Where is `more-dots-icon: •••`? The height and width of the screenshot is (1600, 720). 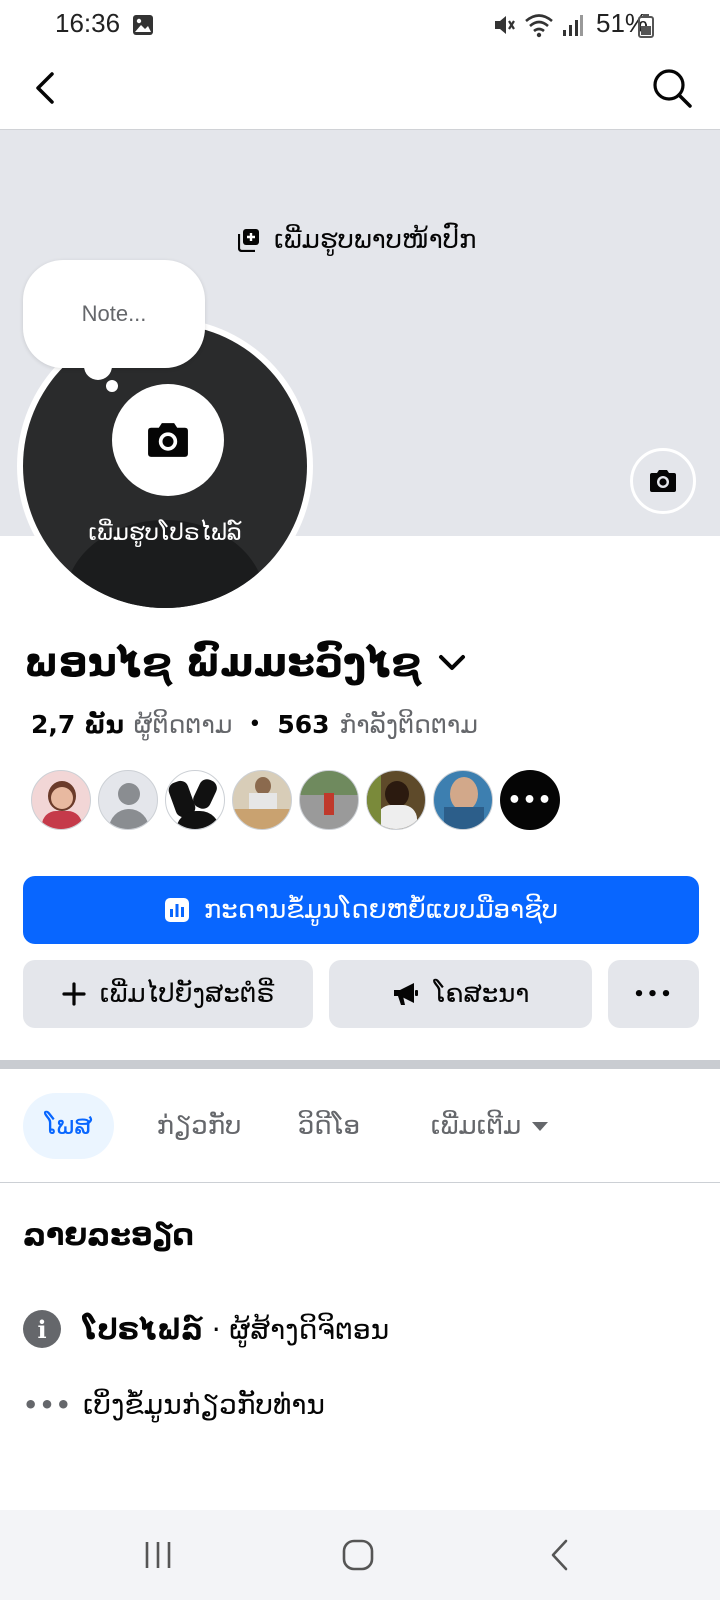 more-dots-icon: ••• is located at coordinates (48, 1404).